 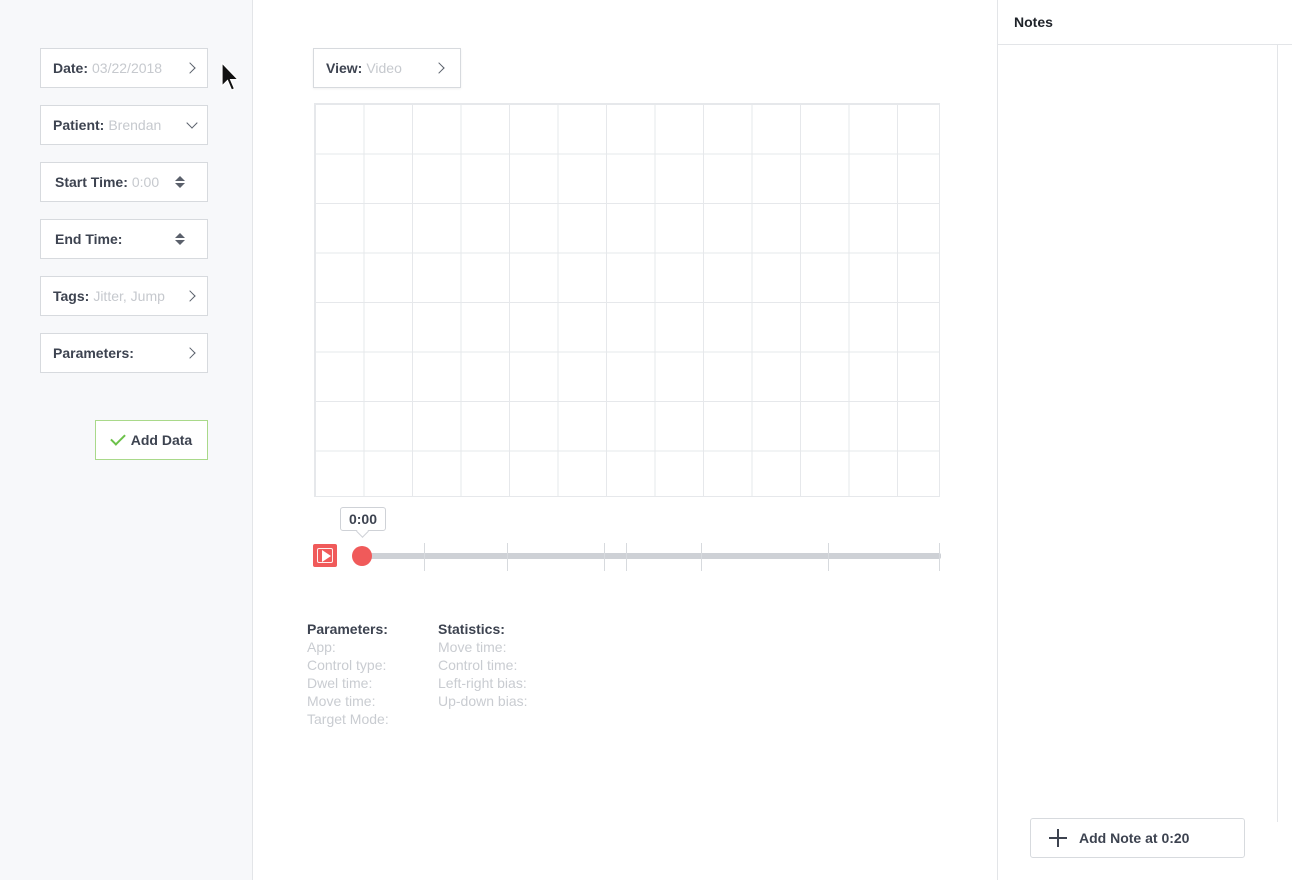 What do you see at coordinates (340, 683) in the screenshot?
I see `parameter-row: Dwel time:` at bounding box center [340, 683].